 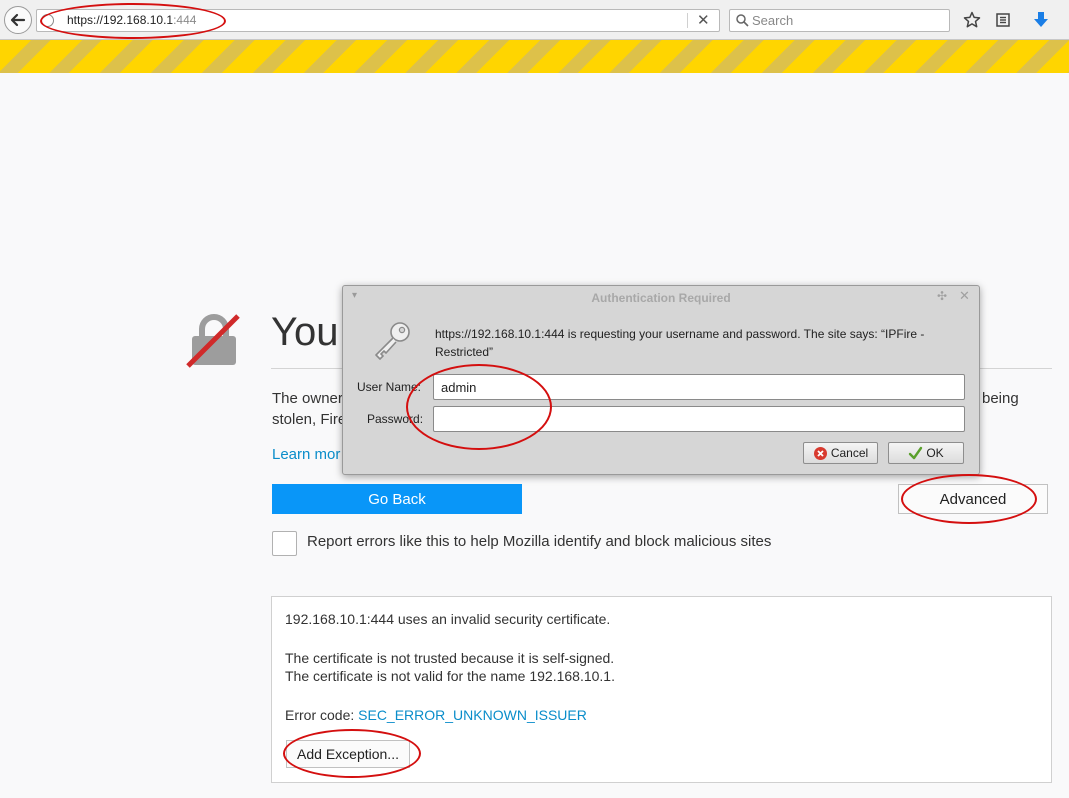 I want to click on close-icon: ✕, so click(x=964, y=296).